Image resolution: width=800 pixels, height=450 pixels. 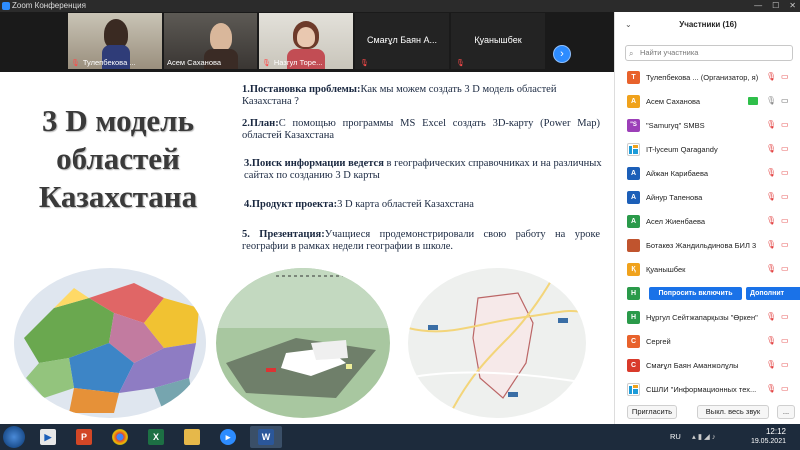 What do you see at coordinates (666, 269) in the screenshot?
I see `participant-name: Қуанышбек` at bounding box center [666, 269].